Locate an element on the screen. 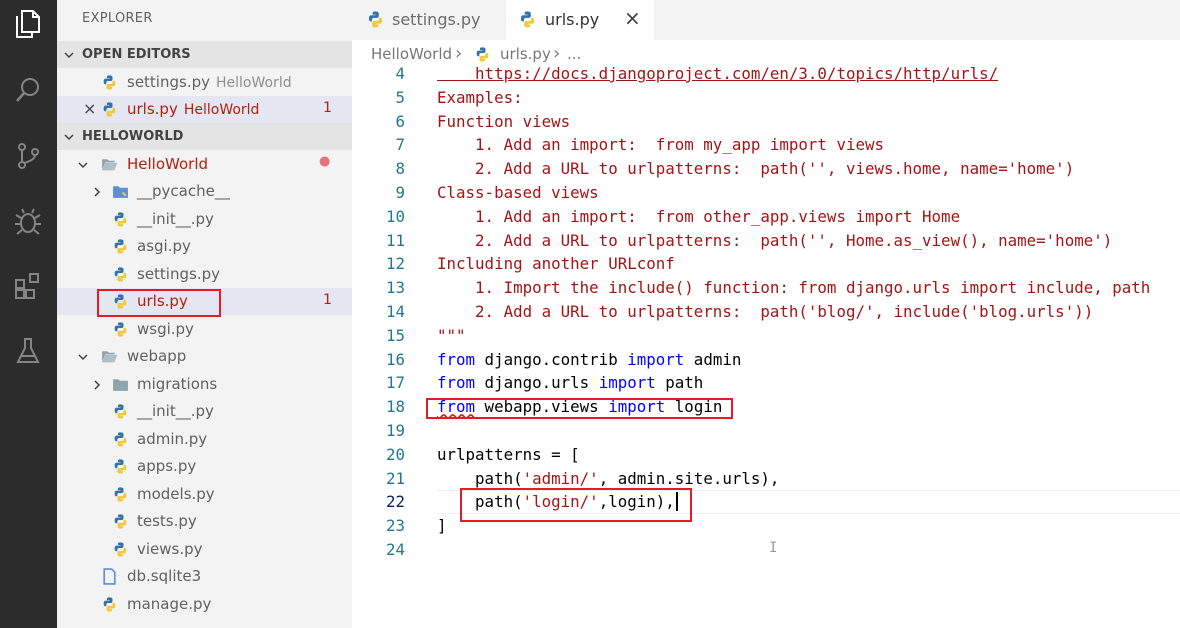  code-text: Including another URLconf is located at coordinates (556, 264).